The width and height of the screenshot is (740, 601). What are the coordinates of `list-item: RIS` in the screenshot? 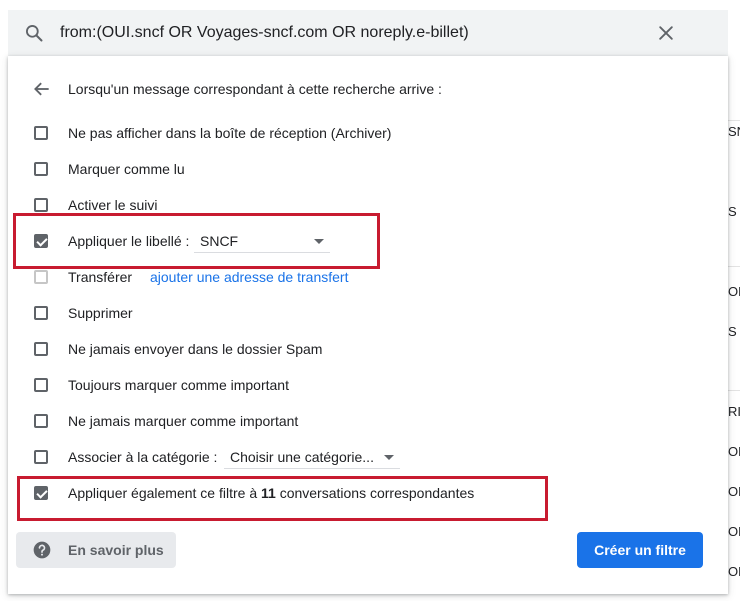 It's located at (734, 411).